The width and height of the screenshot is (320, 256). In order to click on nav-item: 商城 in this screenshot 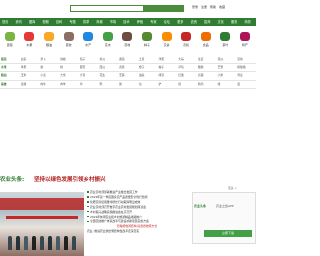, I will do `click(100, 22)`.